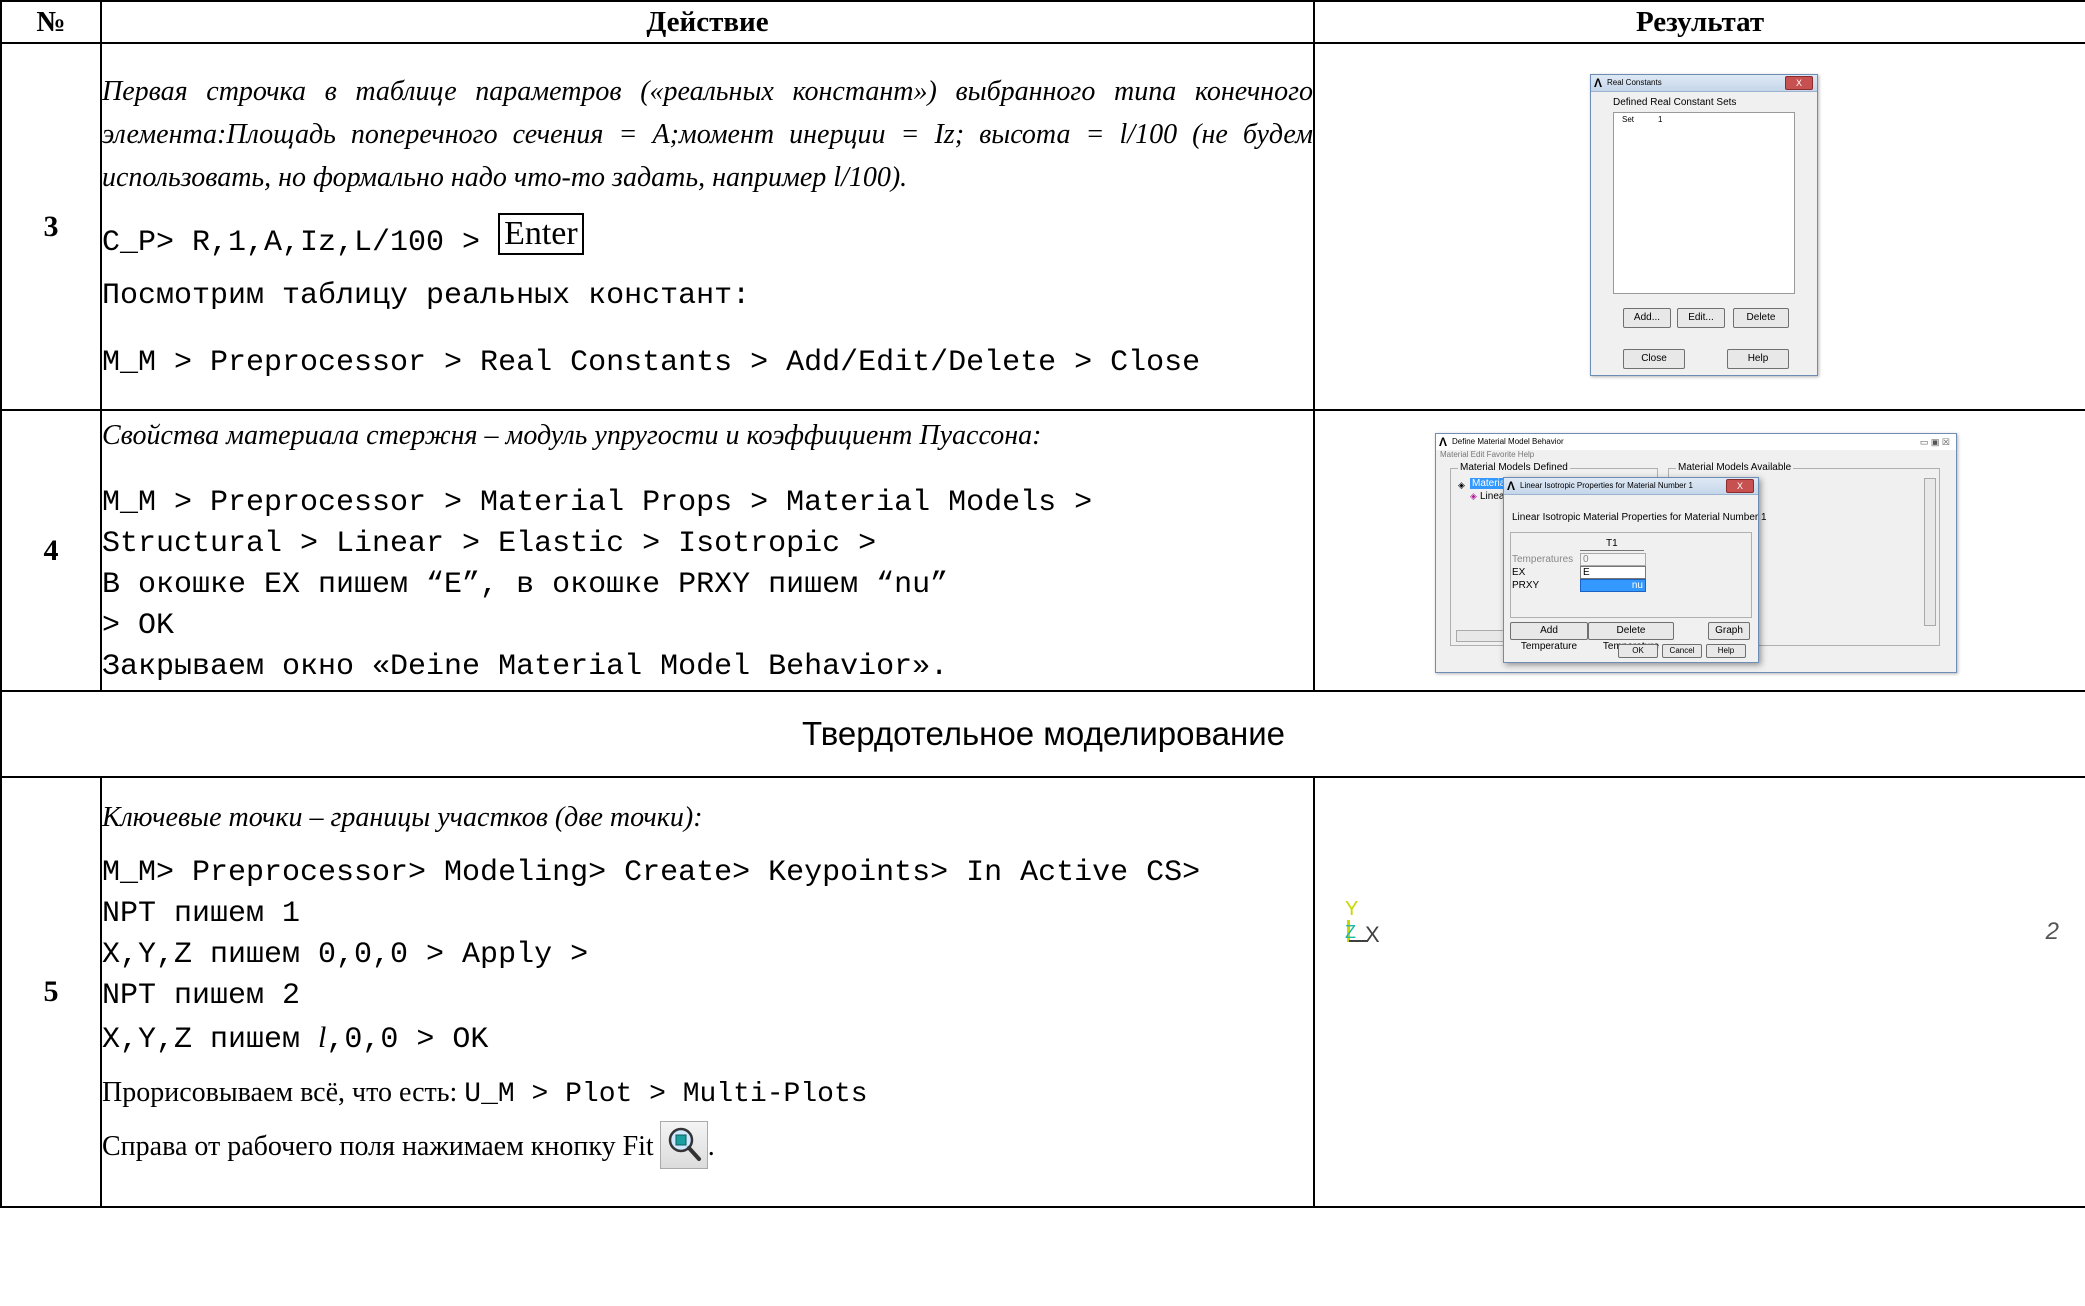 Image resolution: width=2085 pixels, height=1306 pixels. Describe the element at coordinates (1729, 631) in the screenshot. I see `graph-button: Graph` at that location.